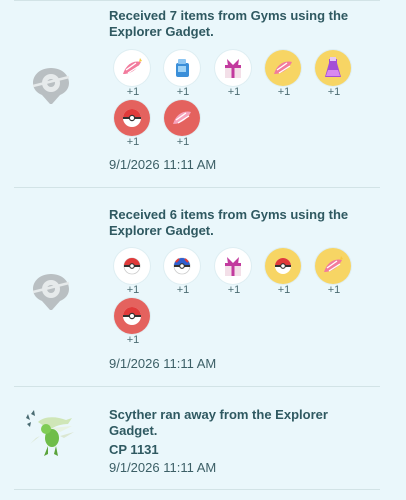  Describe the element at coordinates (182, 266) in the screenshot. I see `great-ball-icon` at that location.